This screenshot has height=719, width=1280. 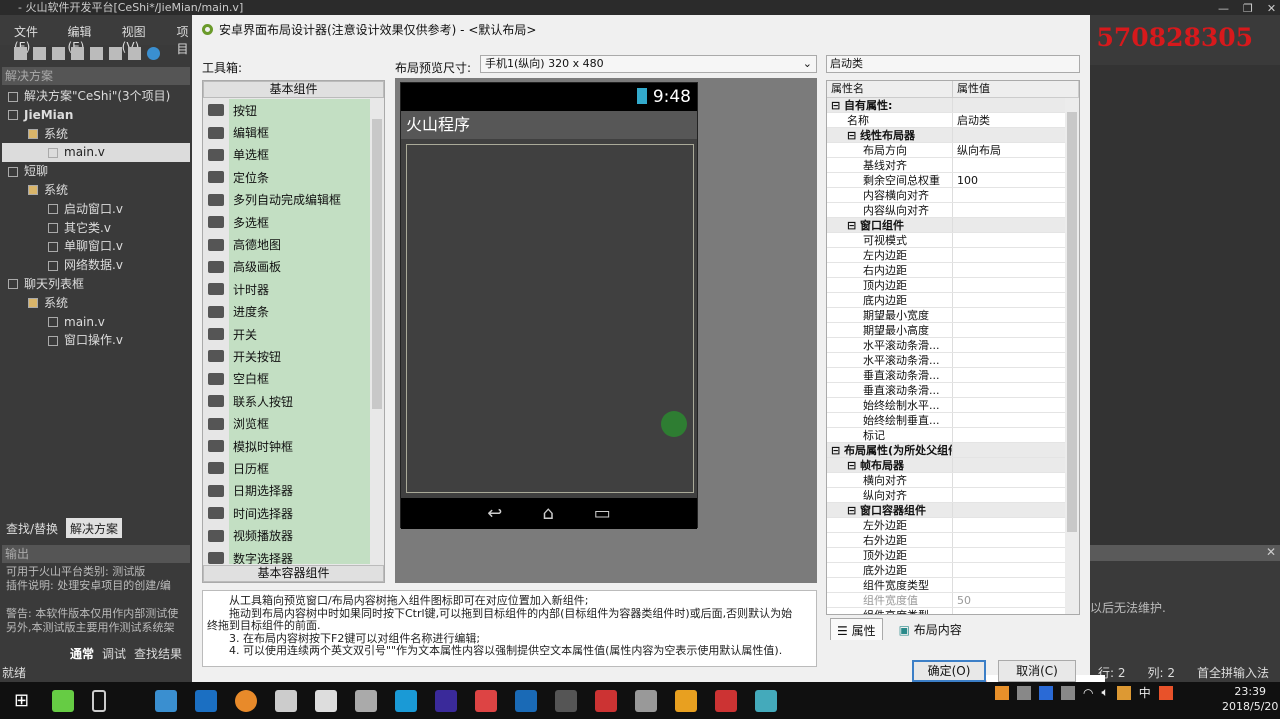 What do you see at coordinates (287, 244) in the screenshot?
I see `toolbox-item: 高德地图` at bounding box center [287, 244].